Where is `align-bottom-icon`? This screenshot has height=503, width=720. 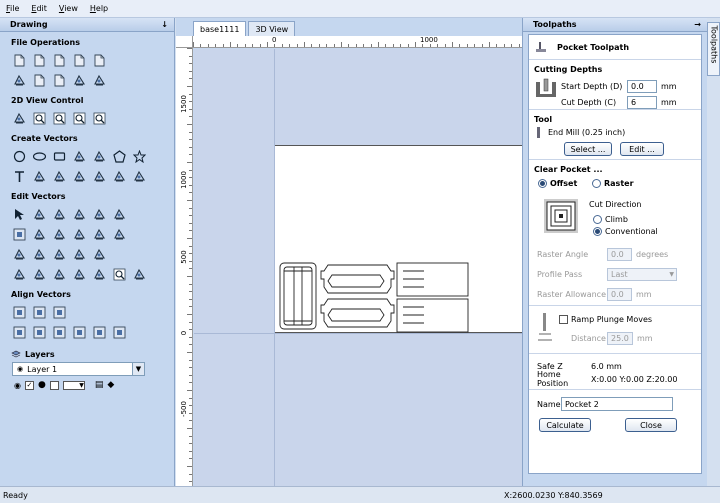 align-bottom-icon is located at coordinates (79, 332).